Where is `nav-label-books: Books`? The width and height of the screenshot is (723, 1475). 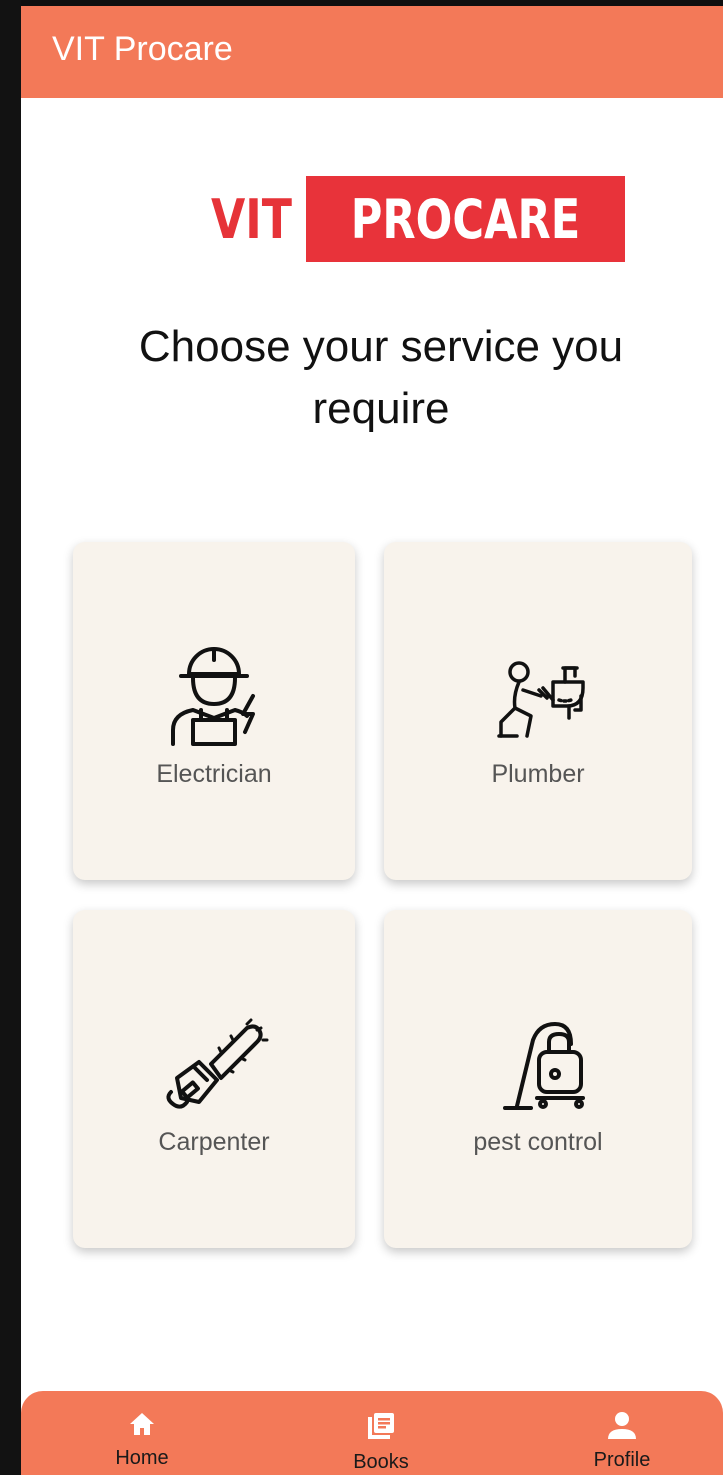
nav-label-books: Books is located at coordinates (381, 1462).